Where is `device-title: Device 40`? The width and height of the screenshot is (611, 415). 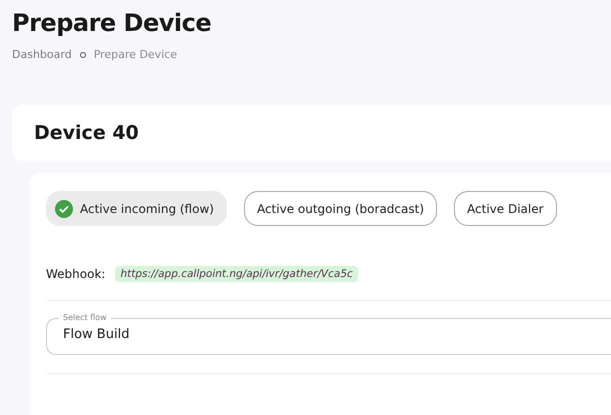
device-title: Device 40 is located at coordinates (86, 133).